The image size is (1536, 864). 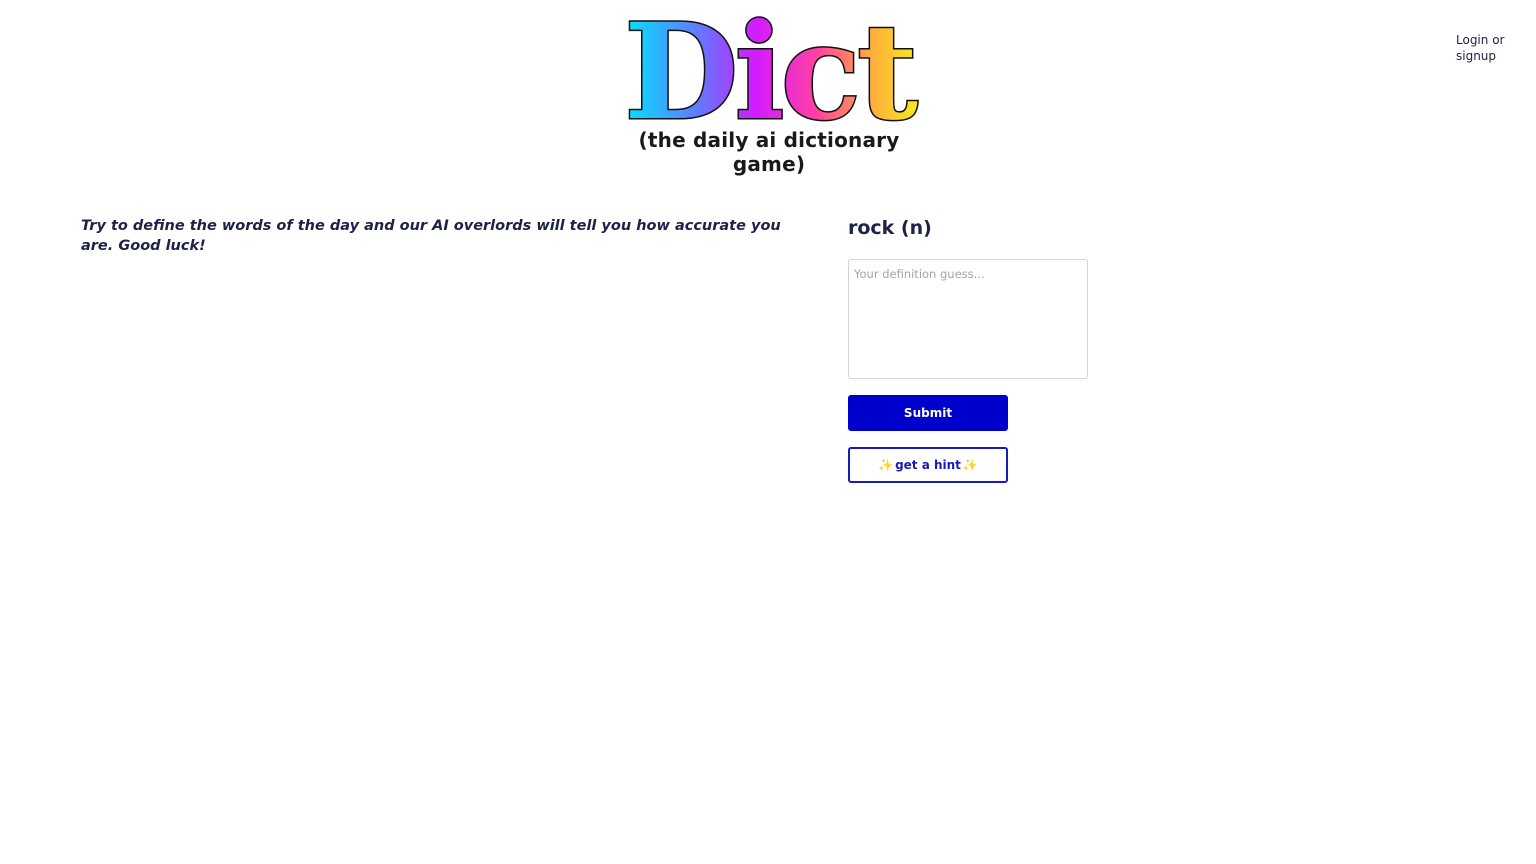 I want to click on word-of-day: rock (n), so click(x=890, y=228).